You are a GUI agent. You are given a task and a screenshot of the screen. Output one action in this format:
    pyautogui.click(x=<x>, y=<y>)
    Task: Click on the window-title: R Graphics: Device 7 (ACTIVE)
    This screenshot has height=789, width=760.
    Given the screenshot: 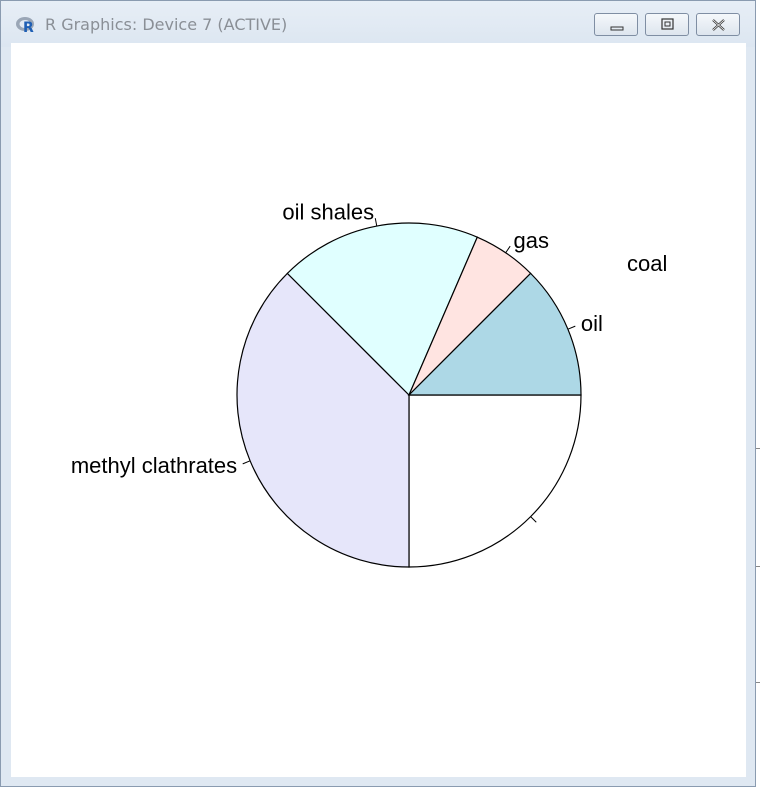 What is the action you would take?
    pyautogui.click(x=166, y=24)
    